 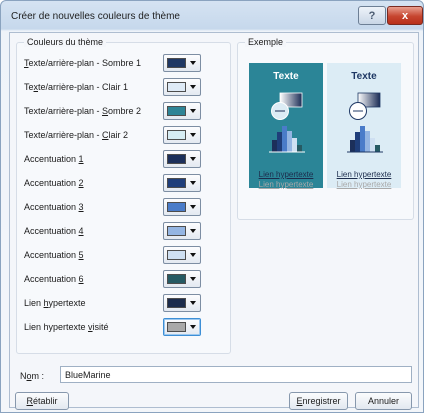 What do you see at coordinates (54, 207) in the screenshot?
I see `theme-color-label: Accentuation 3` at bounding box center [54, 207].